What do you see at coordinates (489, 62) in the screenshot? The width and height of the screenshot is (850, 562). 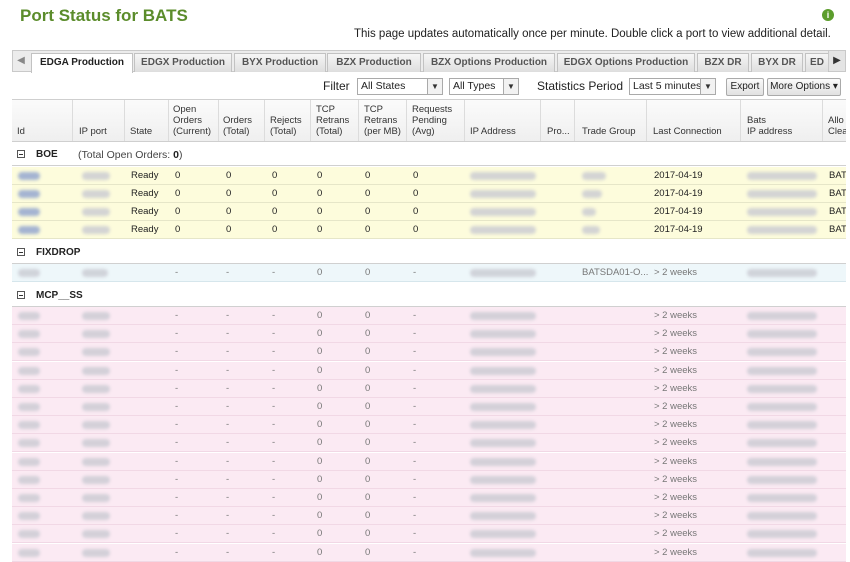 I see `tab-bzx-options-production: BZX Options Production` at bounding box center [489, 62].